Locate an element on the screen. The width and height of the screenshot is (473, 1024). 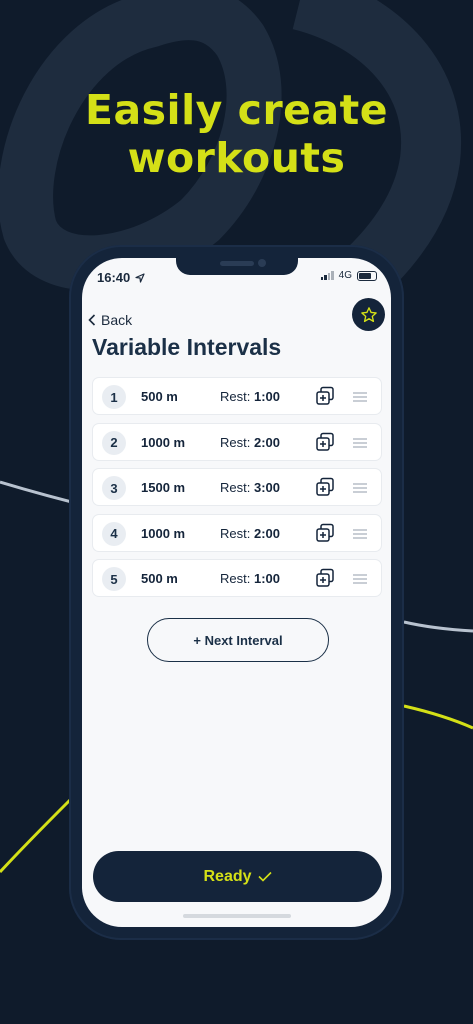
headline-line-2: workouts is located at coordinates (236, 158).